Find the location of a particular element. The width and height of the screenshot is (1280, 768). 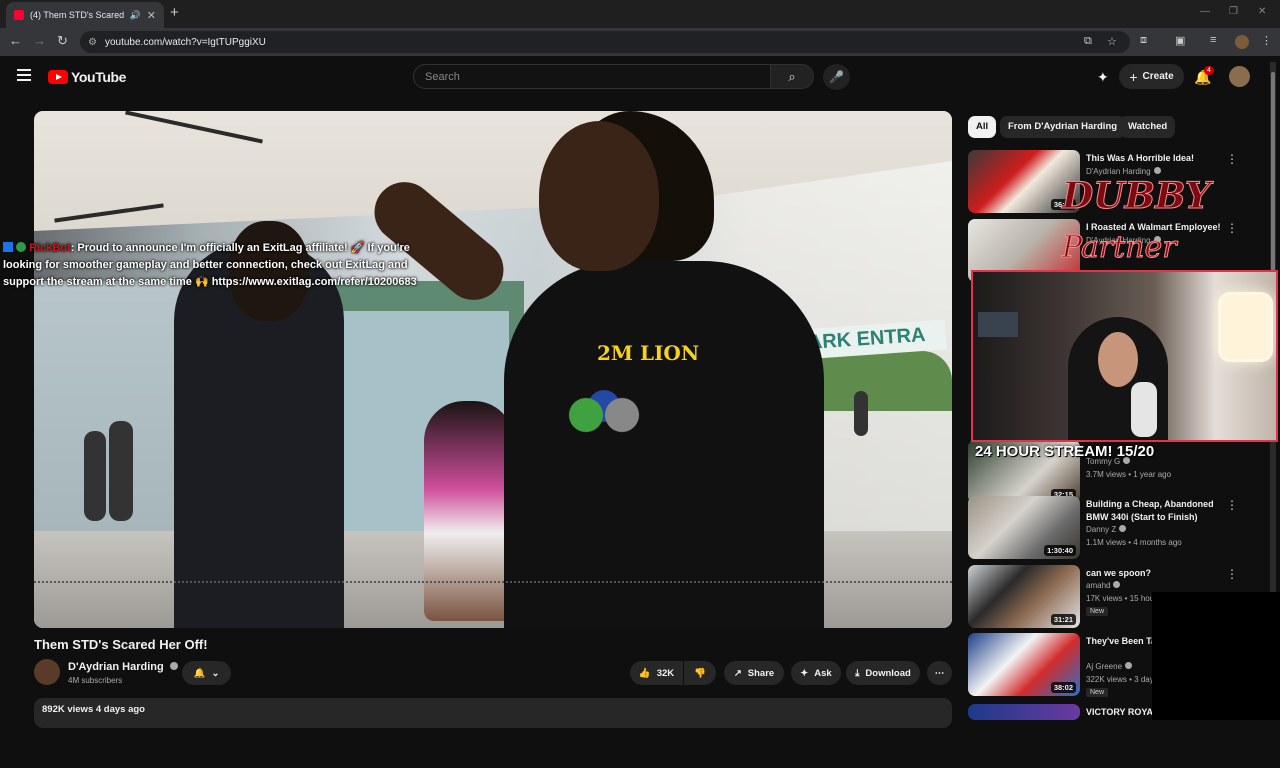

channel-name-row: D'Aydrian Harding is located at coordinates (123, 667).